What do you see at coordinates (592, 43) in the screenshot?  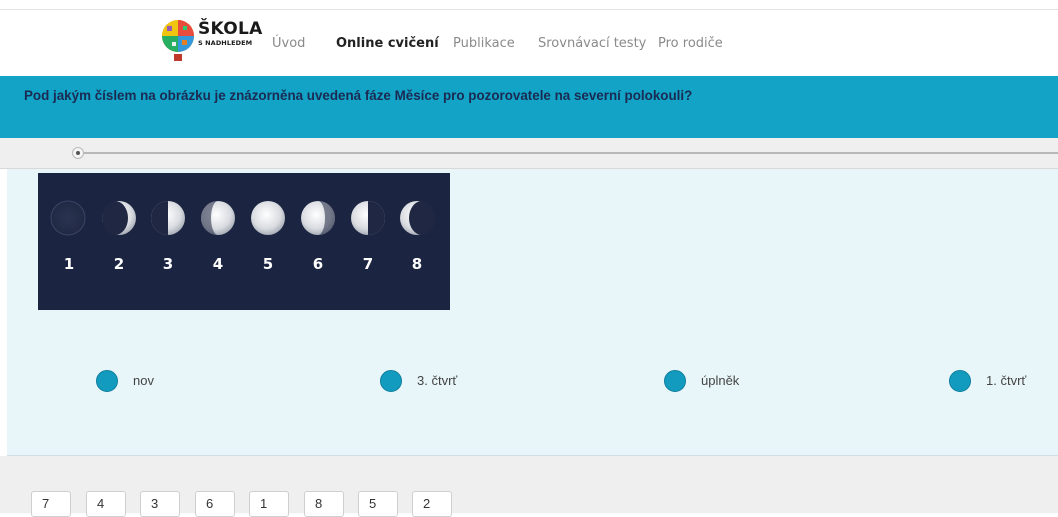 I see `nav-srovnavaci-testy: Srovnávací testy` at bounding box center [592, 43].